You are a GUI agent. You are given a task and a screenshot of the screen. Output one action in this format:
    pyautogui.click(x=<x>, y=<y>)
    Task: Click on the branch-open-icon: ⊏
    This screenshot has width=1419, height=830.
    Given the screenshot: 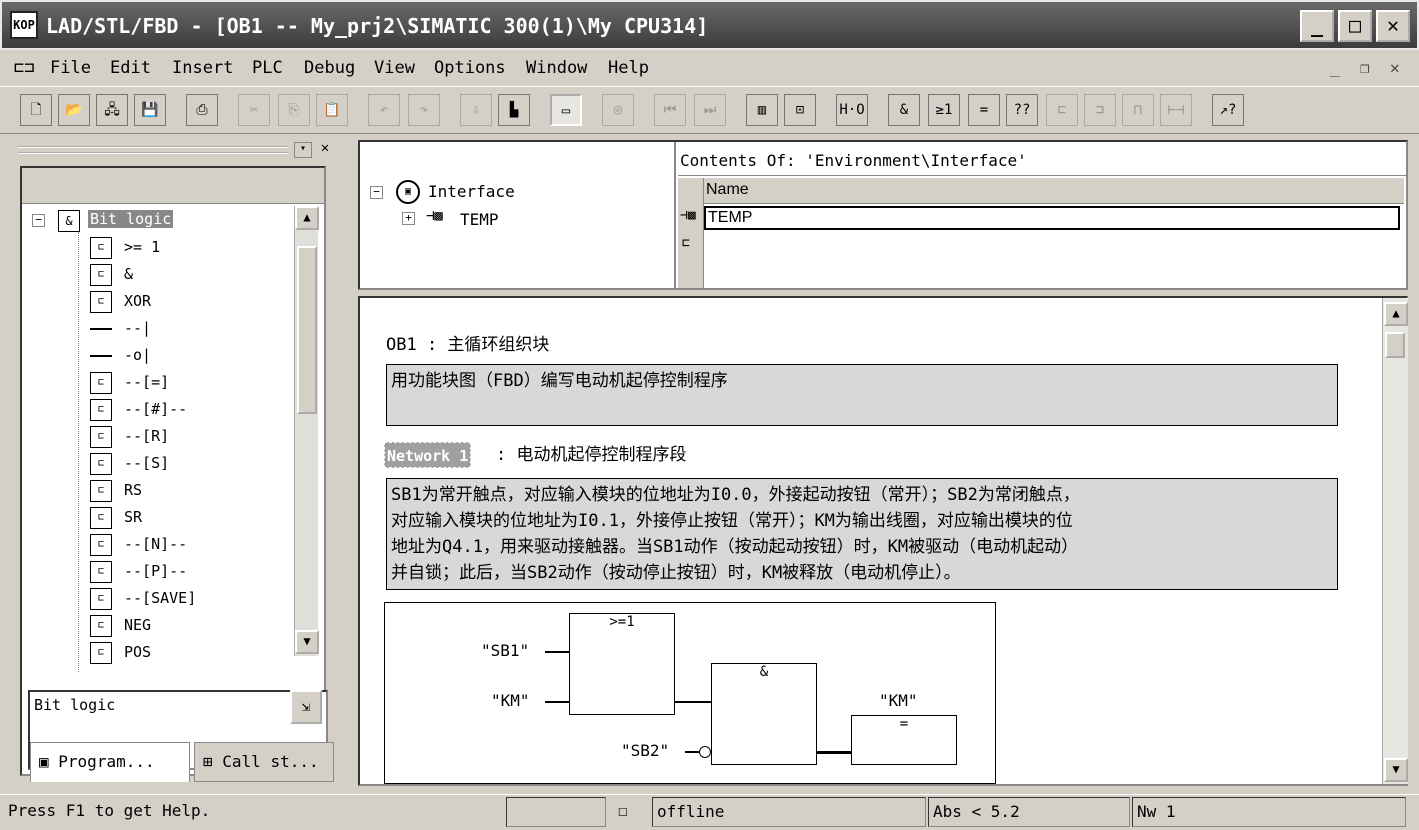 What is the action you would take?
    pyautogui.click(x=1062, y=110)
    